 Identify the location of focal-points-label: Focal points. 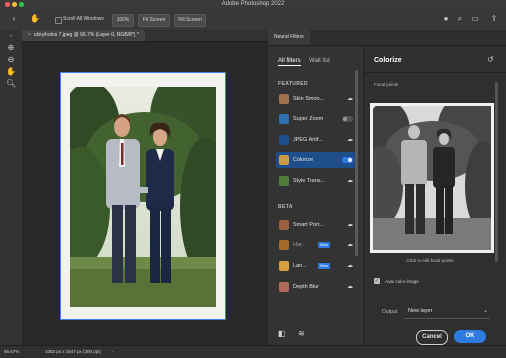
(386, 84).